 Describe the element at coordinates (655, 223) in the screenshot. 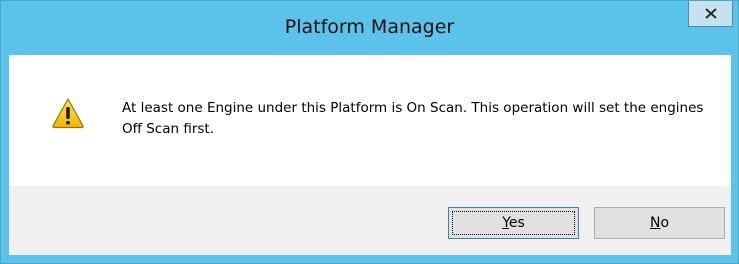

I see `no-mnemonic: N` at that location.